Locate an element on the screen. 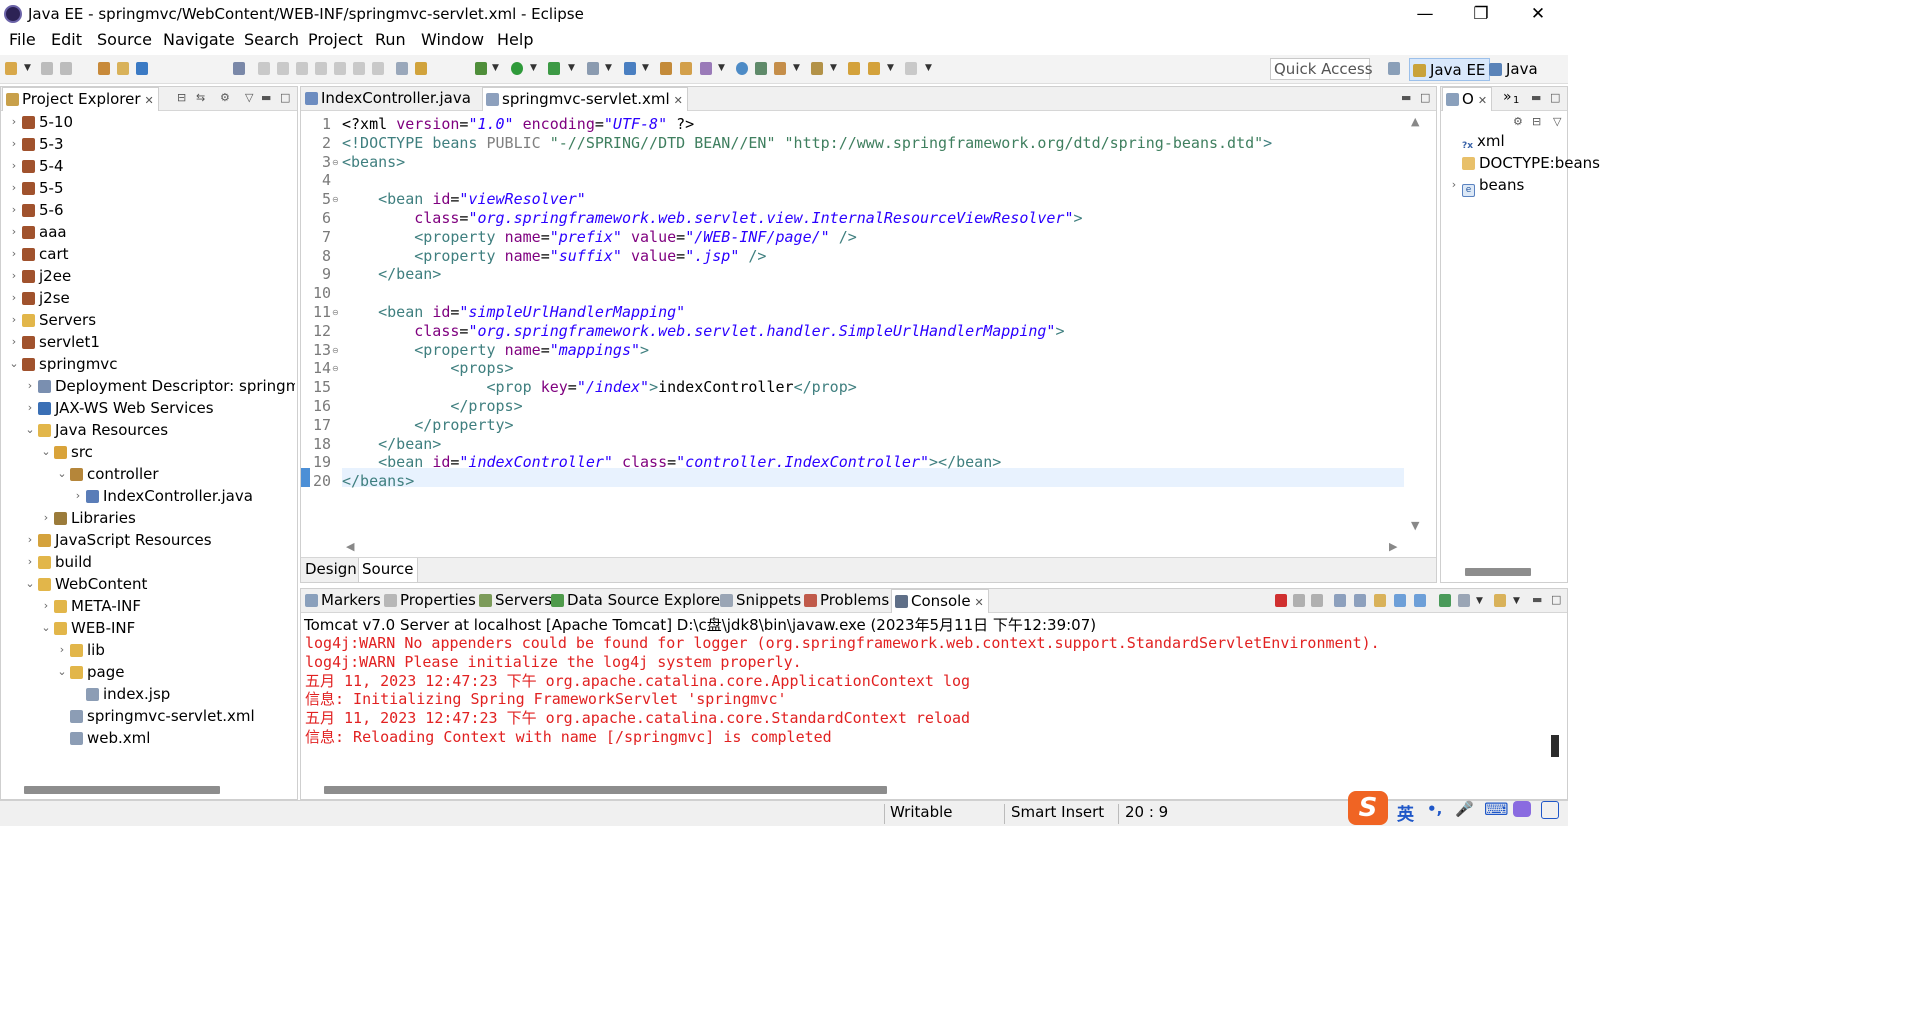  tree-item: ⌄ src is located at coordinates (67, 452).